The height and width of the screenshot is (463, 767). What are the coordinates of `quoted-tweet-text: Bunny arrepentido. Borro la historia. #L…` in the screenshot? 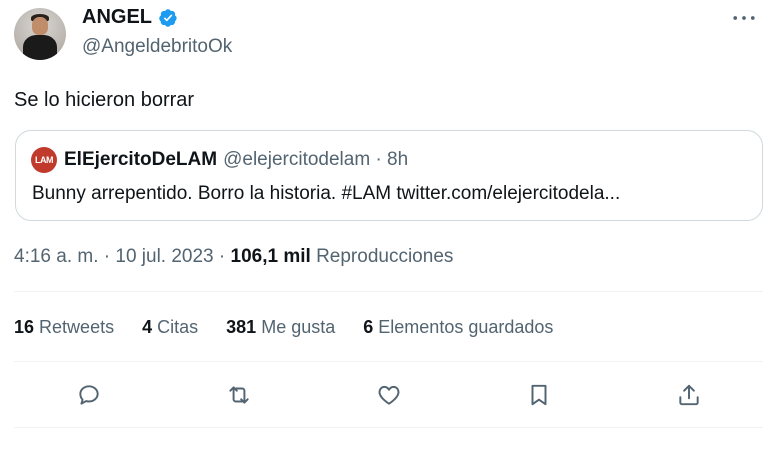 It's located at (326, 193).